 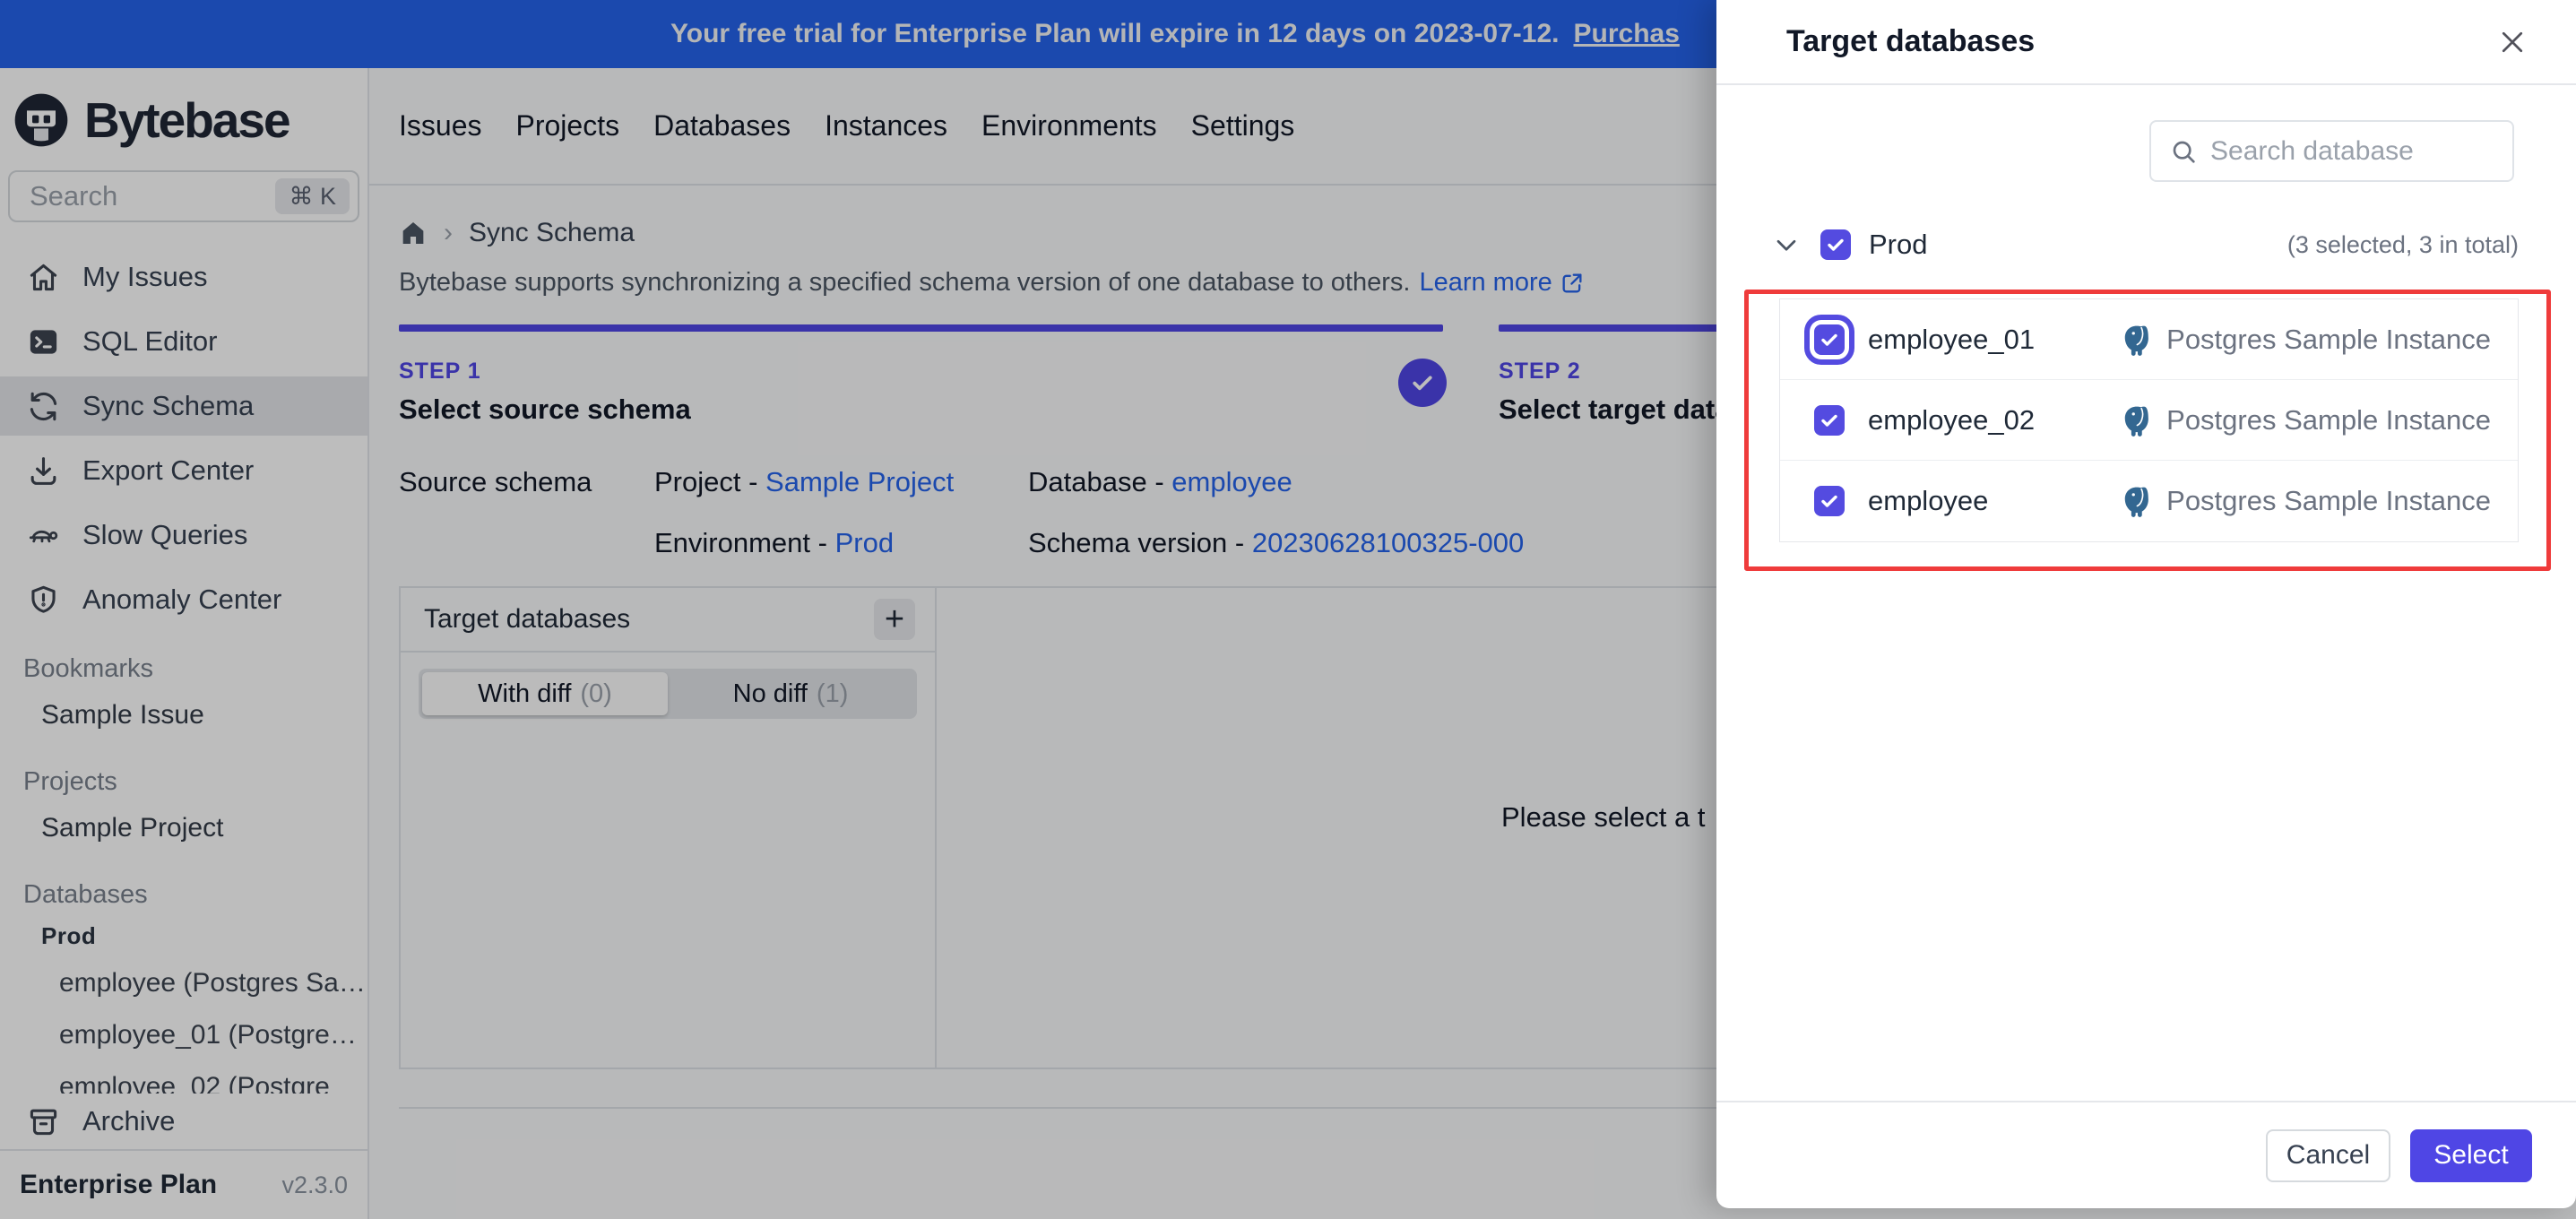 What do you see at coordinates (2146, 1155) in the screenshot?
I see `drawer-footer: Cancel Select` at bounding box center [2146, 1155].